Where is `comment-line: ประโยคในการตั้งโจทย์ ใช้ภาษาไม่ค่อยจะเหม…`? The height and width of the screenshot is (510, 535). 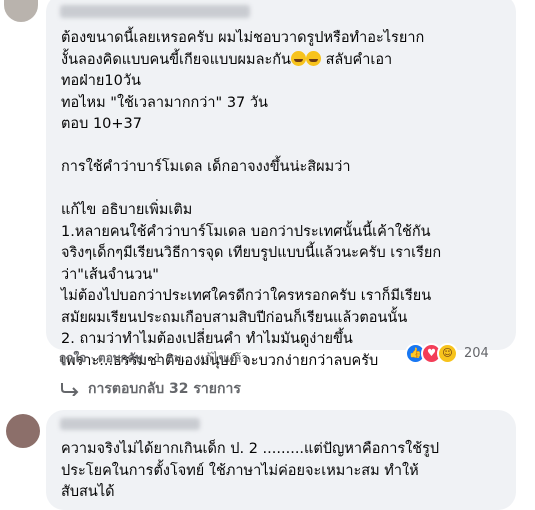
comment-line: ประโยคในการตั้งโจทย์ ใช้ภาษาไม่ค่อยจะเหม… is located at coordinates (240, 470).